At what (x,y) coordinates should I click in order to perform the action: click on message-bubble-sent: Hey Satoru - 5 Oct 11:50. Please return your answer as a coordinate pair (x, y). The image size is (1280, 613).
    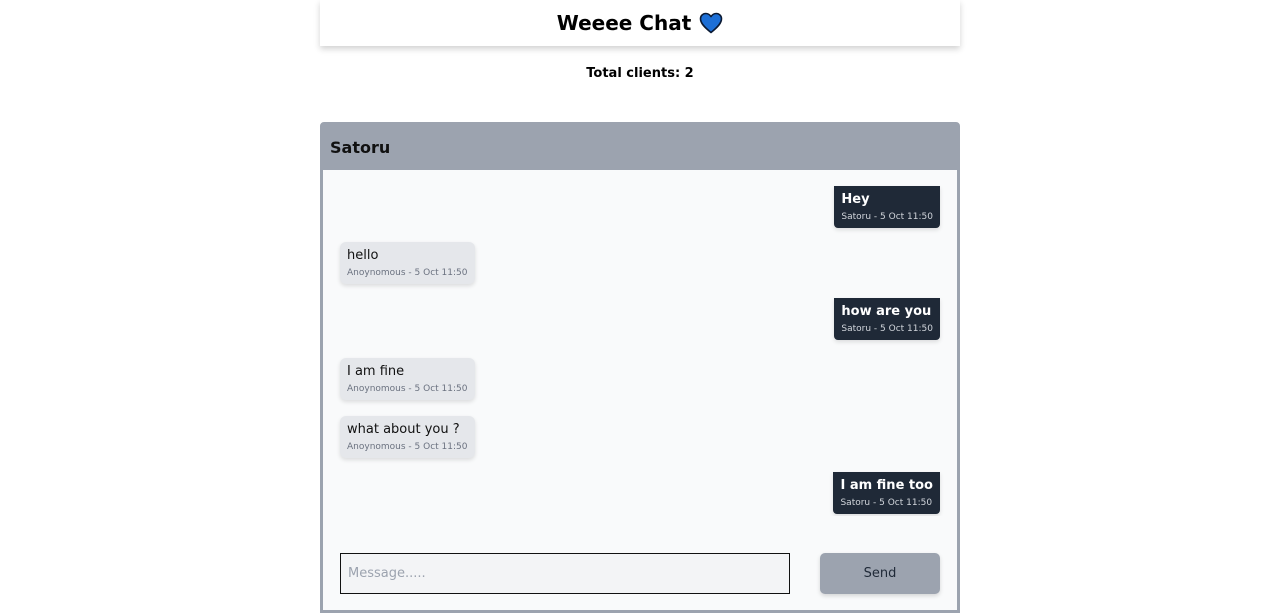
    Looking at the image, I should click on (887, 207).